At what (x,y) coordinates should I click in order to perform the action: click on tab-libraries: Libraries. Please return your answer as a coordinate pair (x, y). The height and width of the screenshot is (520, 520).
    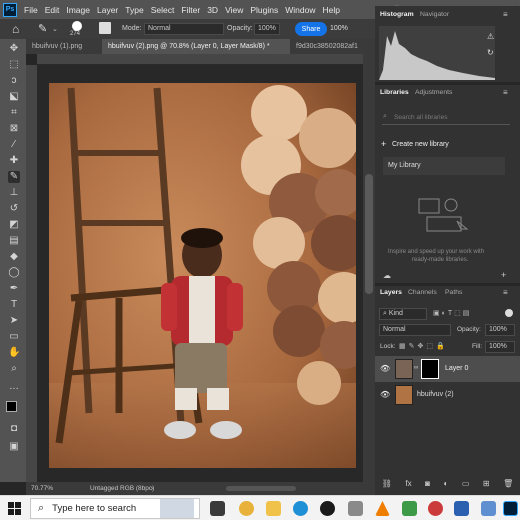
    Looking at the image, I should click on (394, 92).